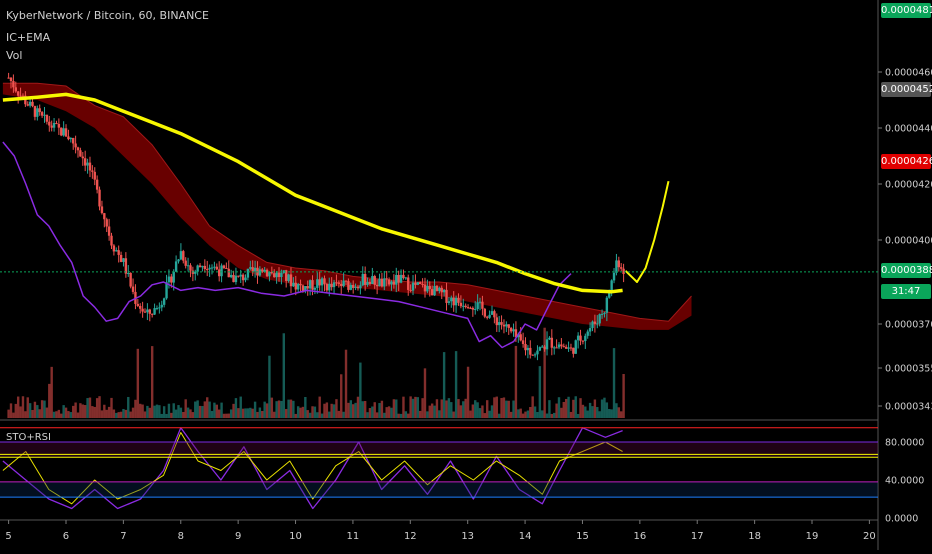 This screenshot has width=932, height=554. What do you see at coordinates (295, 536) in the screenshot?
I see `time-axis-label: 10` at bounding box center [295, 536].